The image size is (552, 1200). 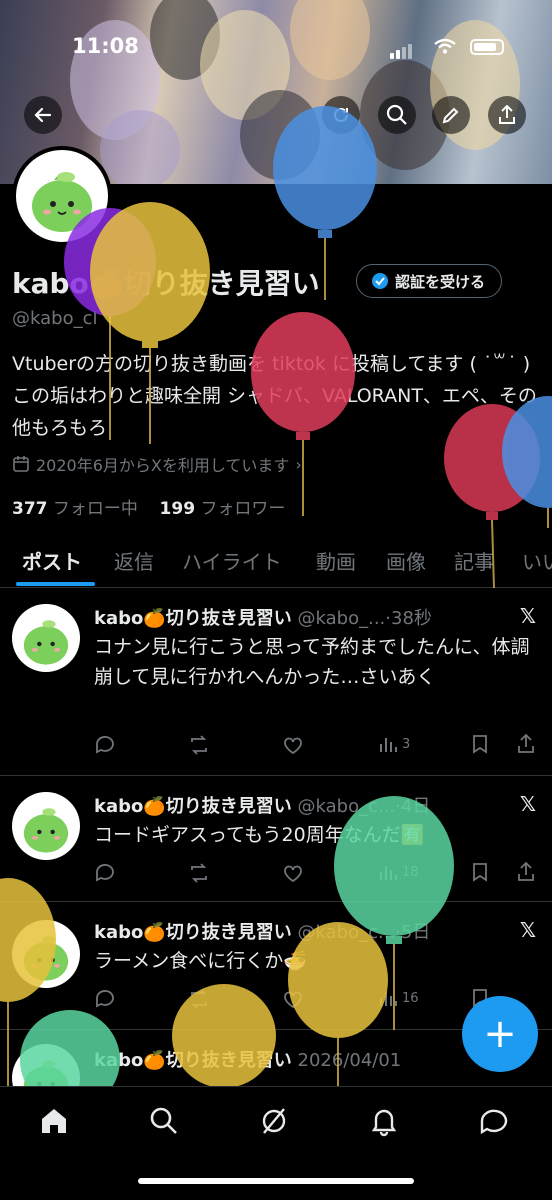 I want to click on share-button, so click(x=507, y=115).